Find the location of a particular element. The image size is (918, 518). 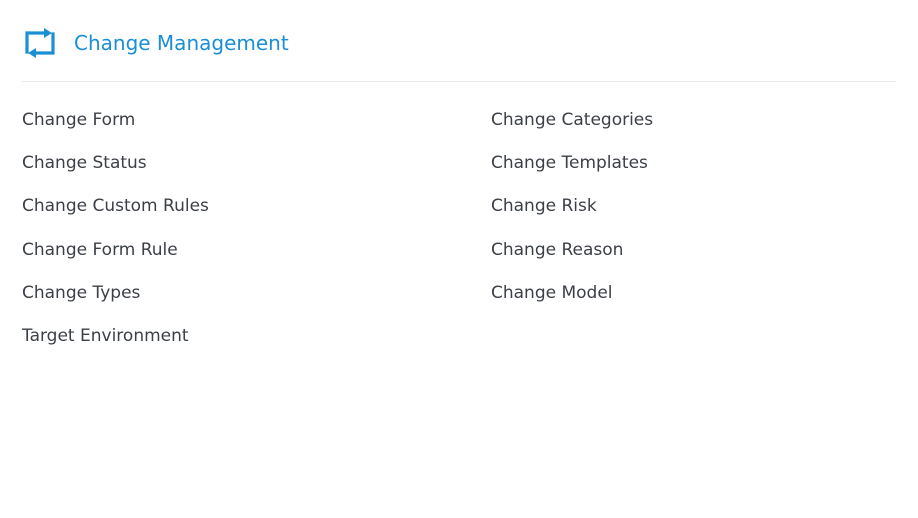

section-header: Change Management is located at coordinates (155, 43).